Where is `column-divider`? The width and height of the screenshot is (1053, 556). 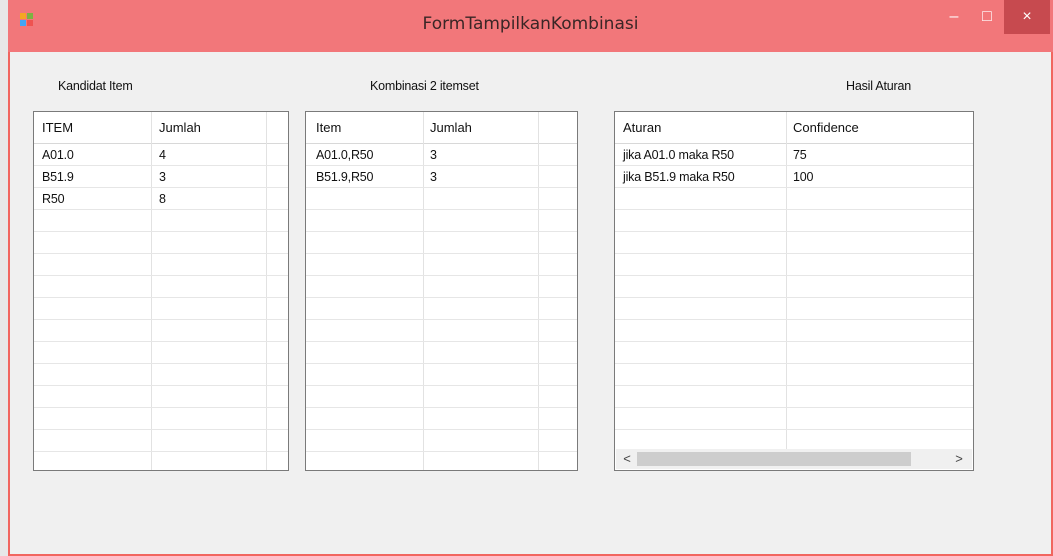 column-divider is located at coordinates (786, 280).